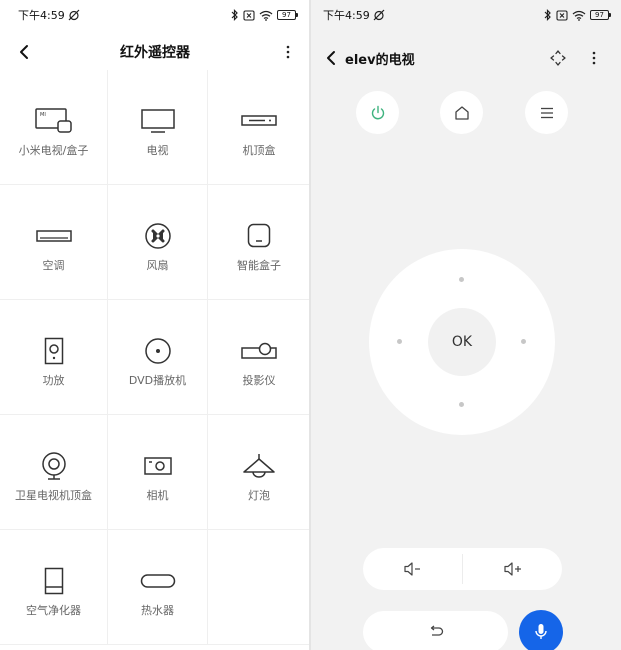 The width and height of the screenshot is (621, 650). I want to click on microphone-icon, so click(541, 631).